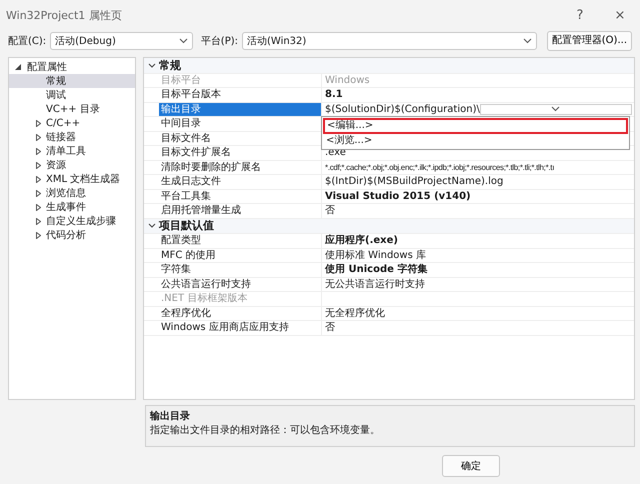 The width and height of the screenshot is (640, 484). I want to click on property-name: 输出目录, so click(240, 109).